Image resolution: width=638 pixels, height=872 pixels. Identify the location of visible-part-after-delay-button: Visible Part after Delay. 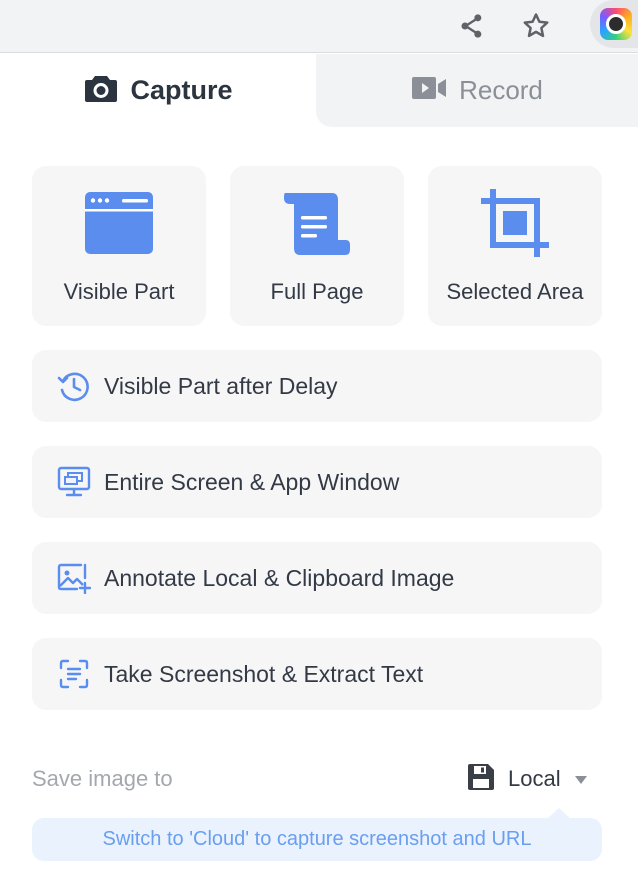
(317, 386).